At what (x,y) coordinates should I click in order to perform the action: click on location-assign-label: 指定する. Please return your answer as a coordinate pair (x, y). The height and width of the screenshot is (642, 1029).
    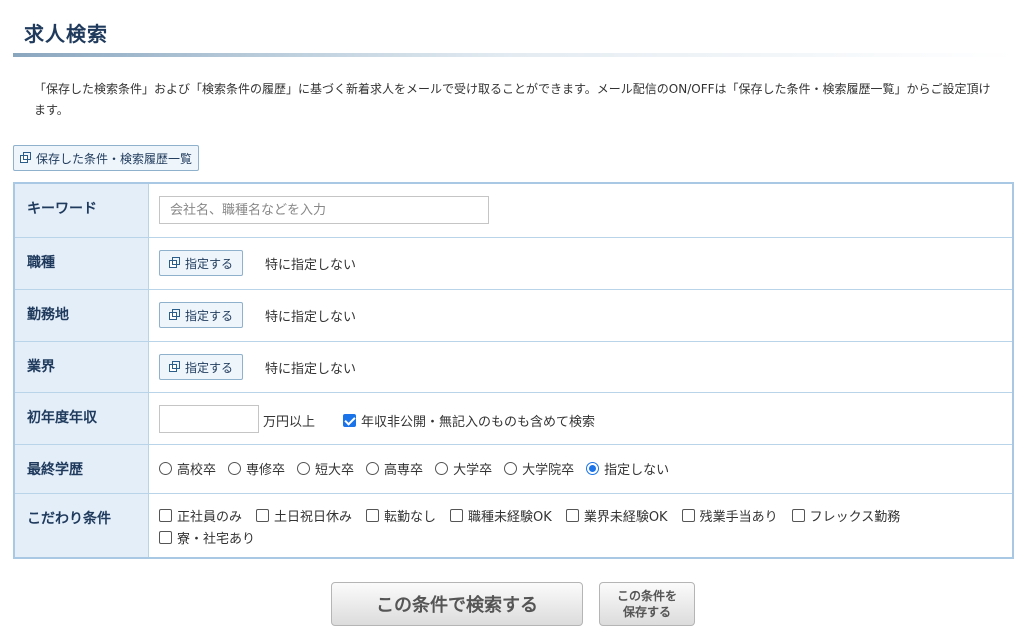
    Looking at the image, I should click on (208, 315).